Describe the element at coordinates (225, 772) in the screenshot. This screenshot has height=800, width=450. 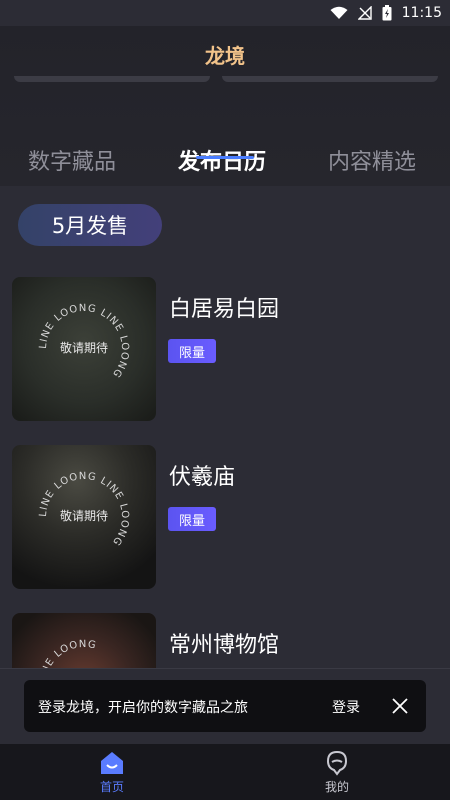
I see `bottom-navigation: 首页 我的` at that location.